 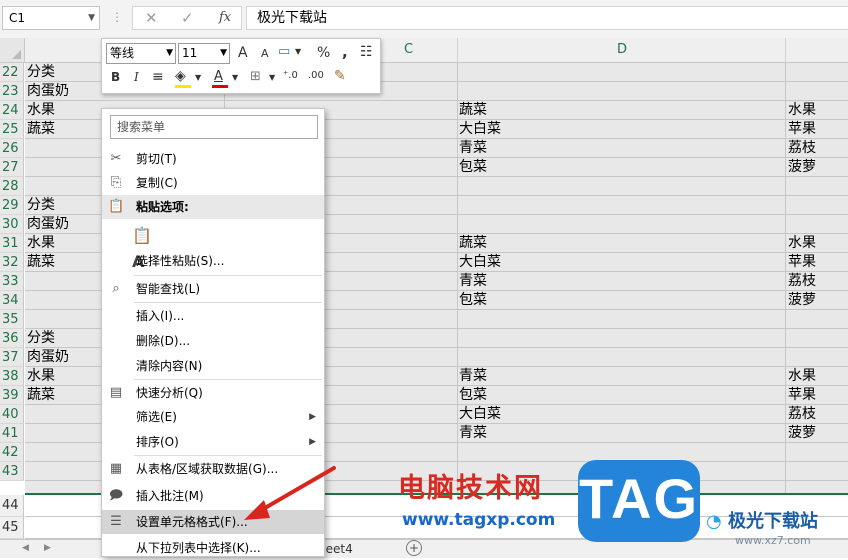 I want to click on menu-item-smart-lookup: ⌕ 智能查找(L), so click(x=213, y=289).